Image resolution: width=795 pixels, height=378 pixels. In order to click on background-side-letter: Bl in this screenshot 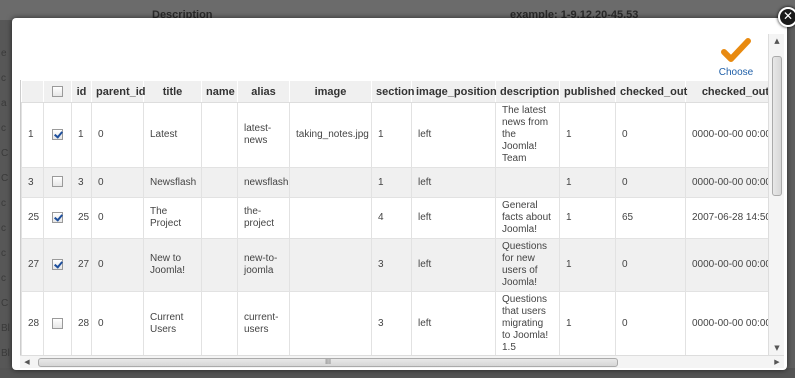, I will do `click(5, 328)`.